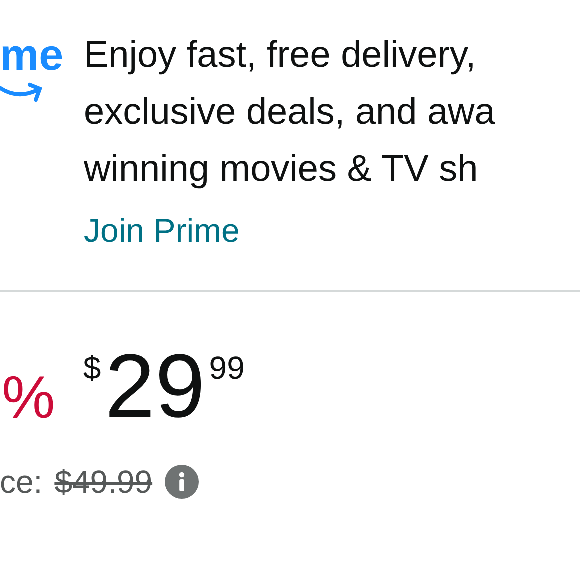 This screenshot has width=580, height=580. What do you see at coordinates (32, 56) in the screenshot?
I see `logo-text: me` at bounding box center [32, 56].